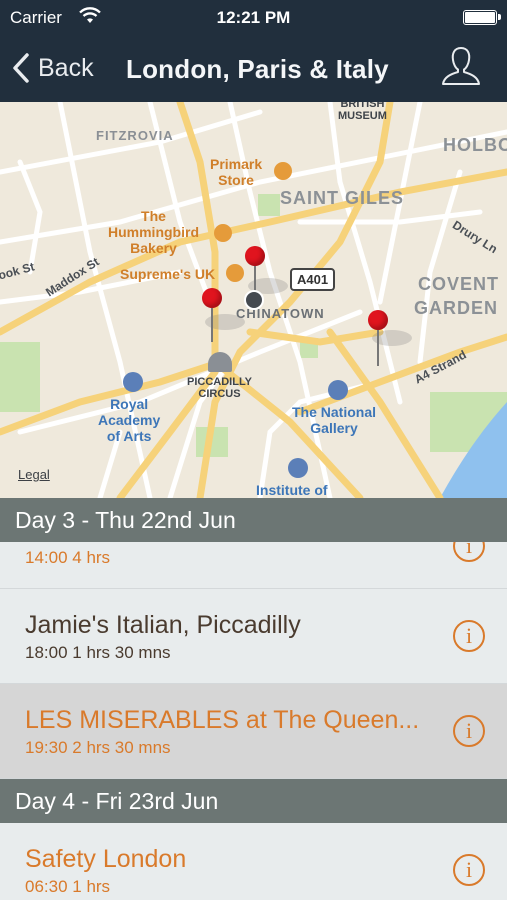 The width and height of the screenshot is (507, 900). I want to click on poi-label-line: of Arts, so click(129, 436).